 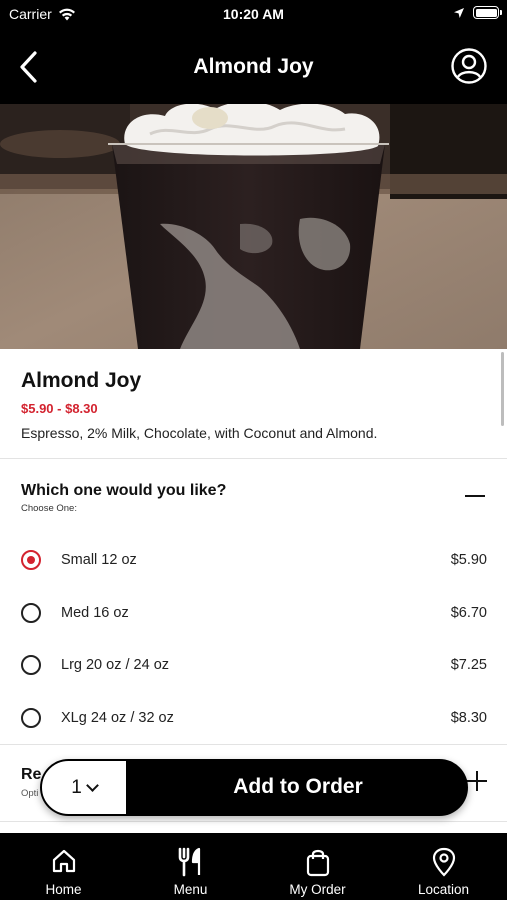 I want to click on size-question: Which one would you like?, so click(x=124, y=490).